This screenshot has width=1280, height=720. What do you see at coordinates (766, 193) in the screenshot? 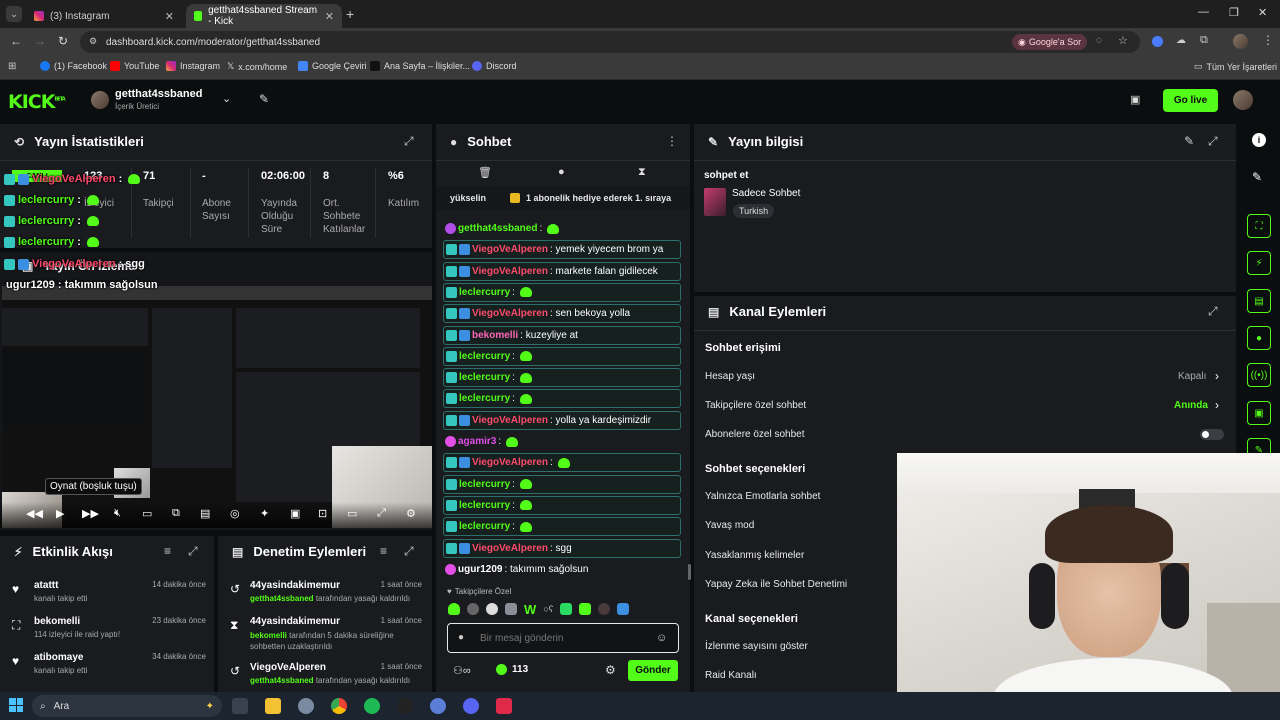
I see `category-name: Sadece Sohbet` at bounding box center [766, 193].